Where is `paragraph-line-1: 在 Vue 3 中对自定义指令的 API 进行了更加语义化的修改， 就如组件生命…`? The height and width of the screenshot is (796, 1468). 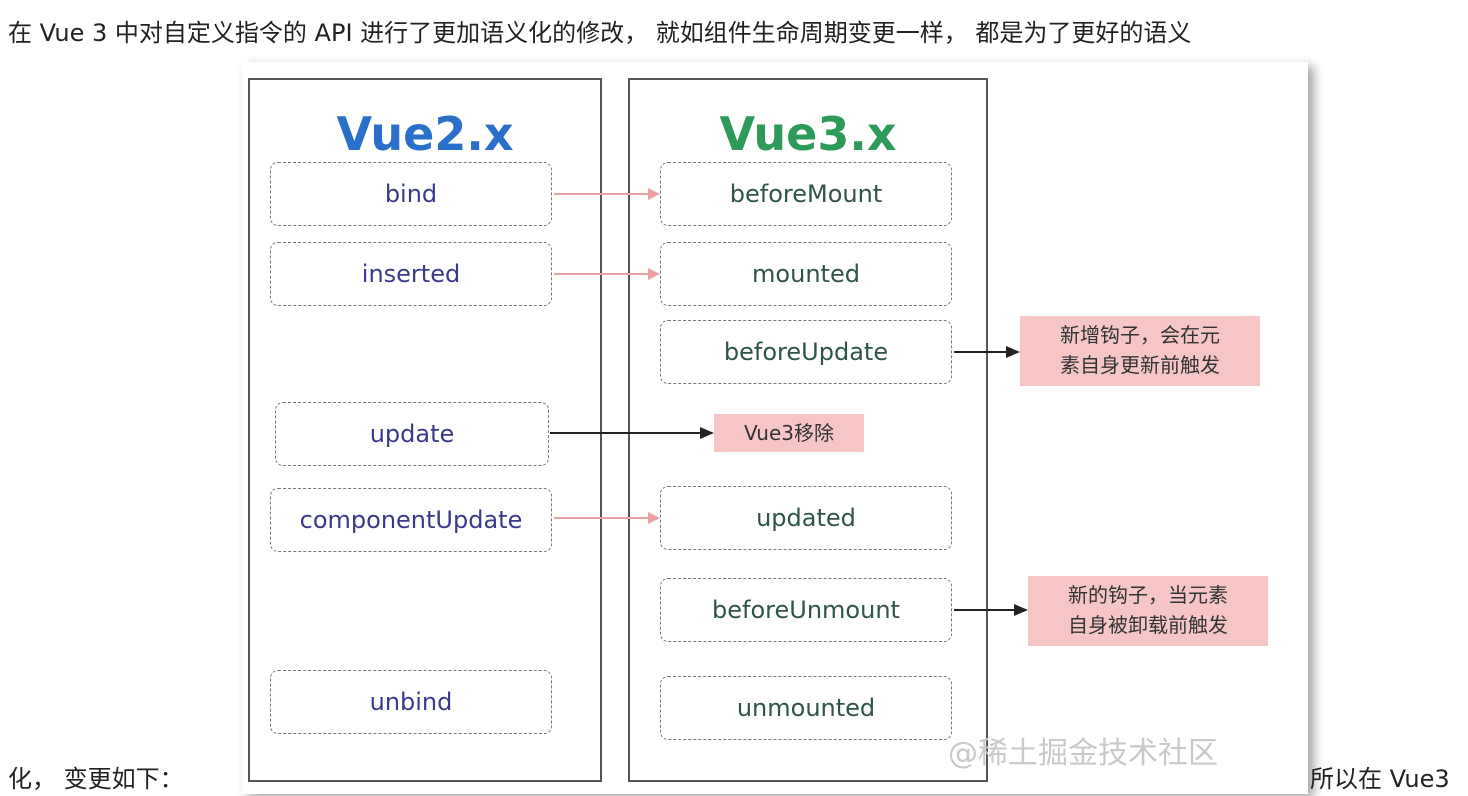
paragraph-line-1: 在 Vue 3 中对自定义指令的 API 进行了更加语义化的修改， 就如组件生命… is located at coordinates (600, 33).